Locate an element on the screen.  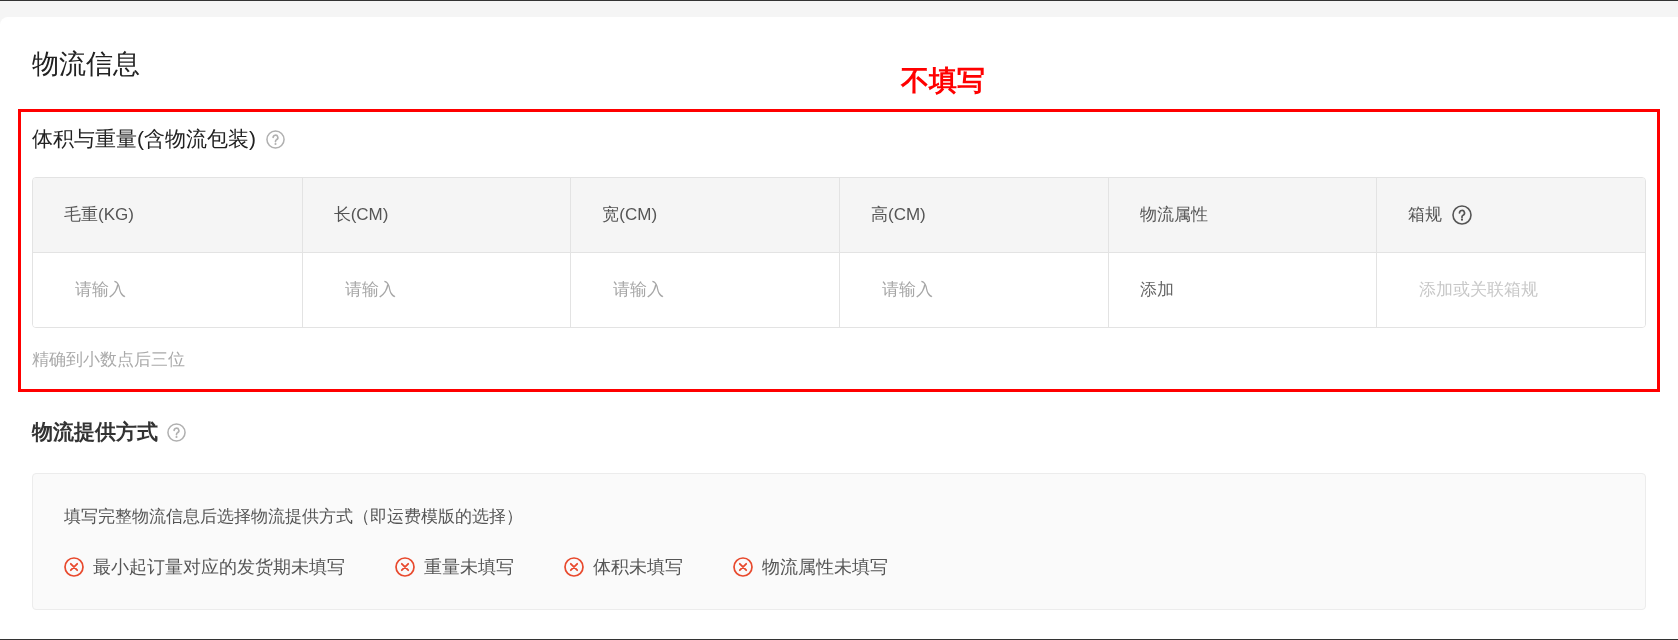
section-title: 物流信息 is located at coordinates (86, 64).